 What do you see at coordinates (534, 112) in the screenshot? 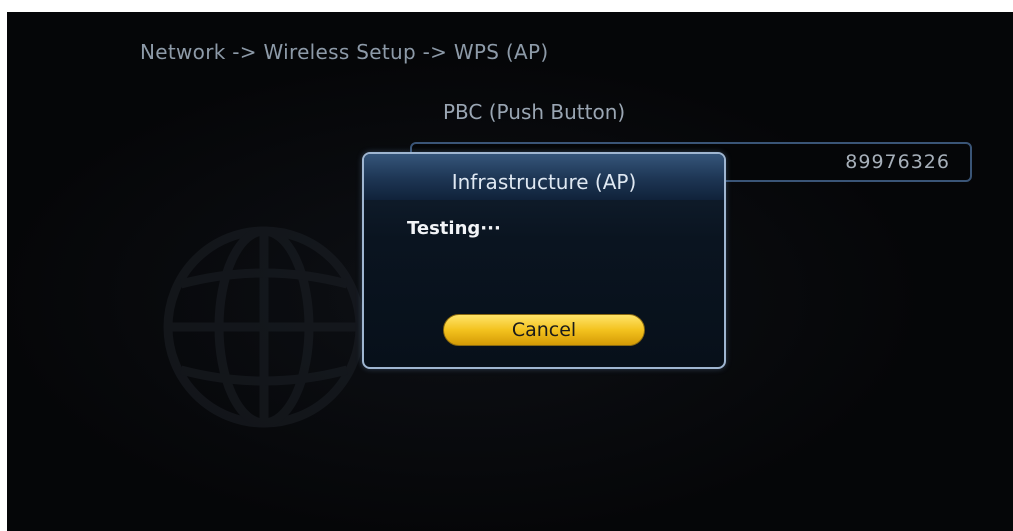
I see `section-title: PBC (Push Button)` at bounding box center [534, 112].